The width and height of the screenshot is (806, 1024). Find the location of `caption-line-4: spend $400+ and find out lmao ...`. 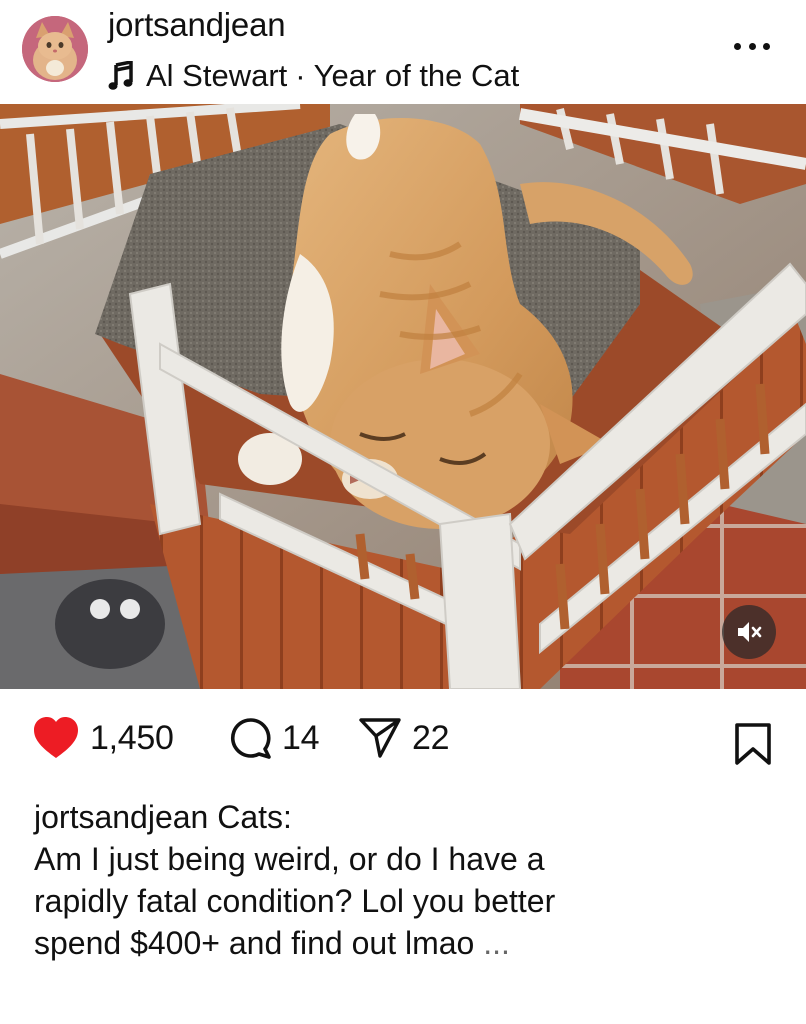

caption-line-4: spend $400+ and find out lmao ... is located at coordinates (404, 943).